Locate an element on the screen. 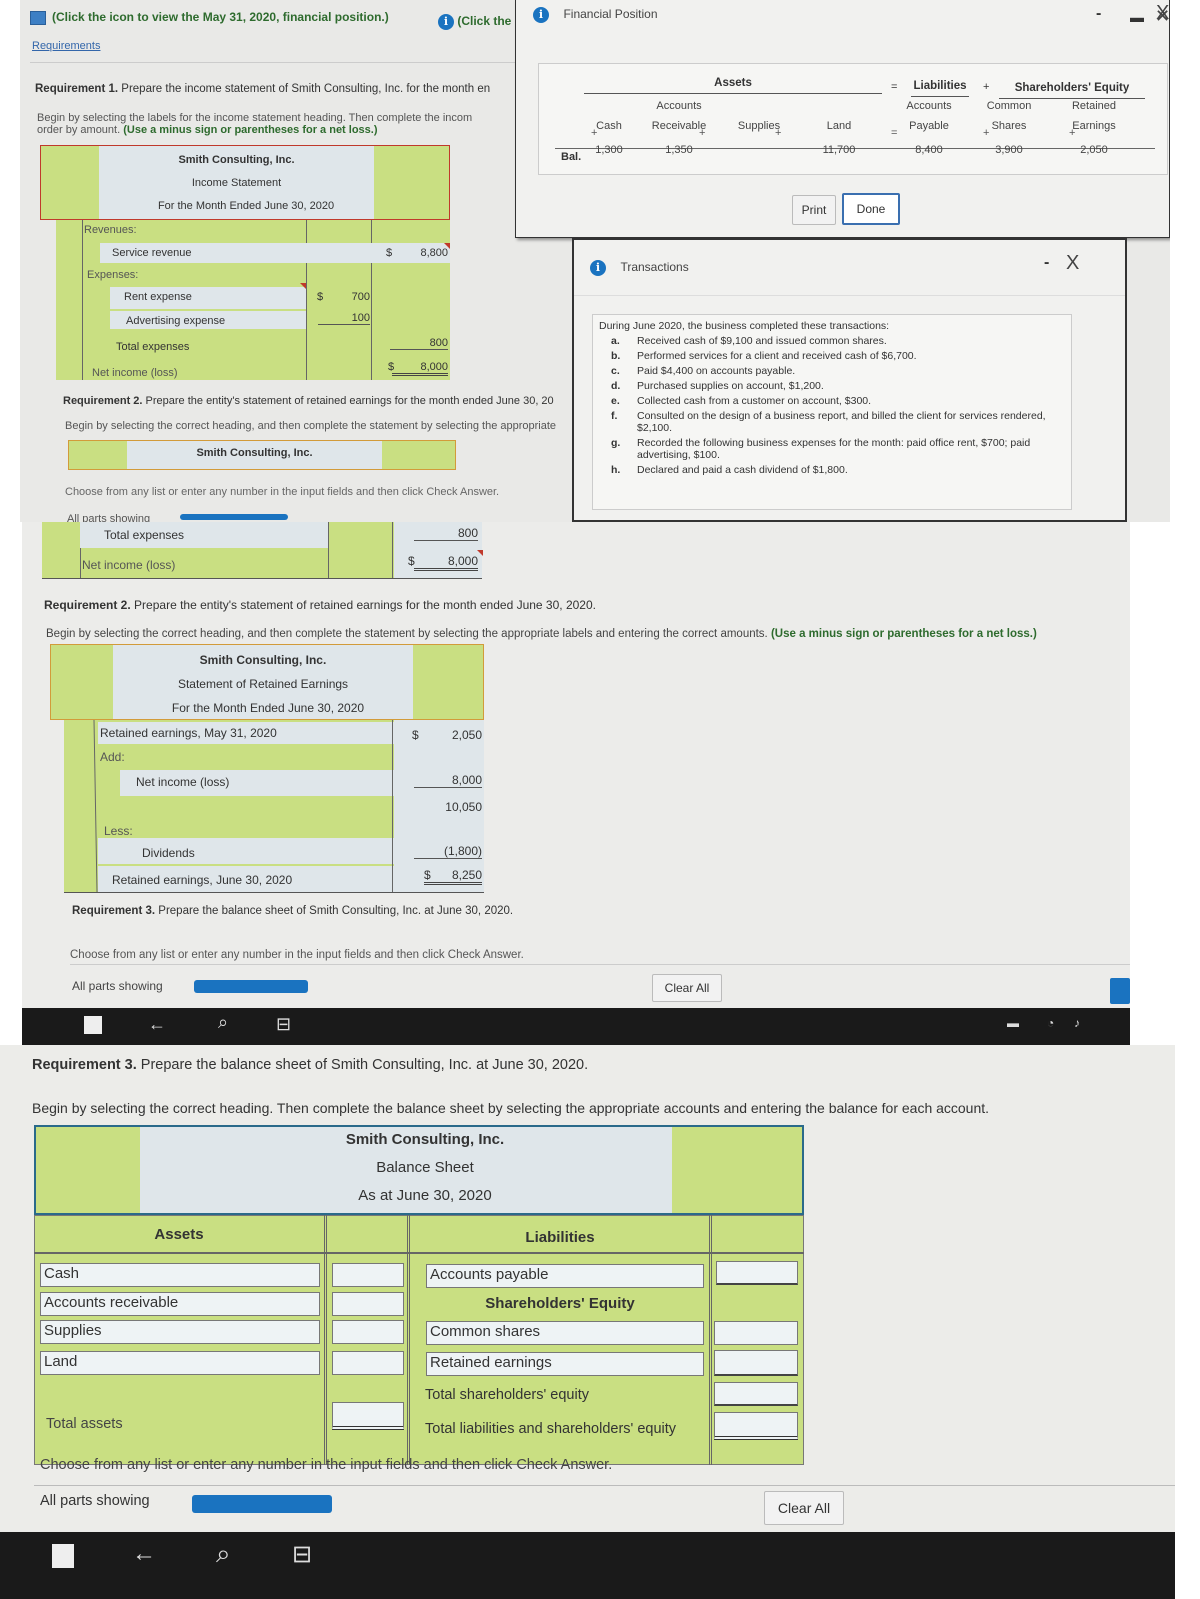 The image size is (1200, 1599). re-net-income-amount: 8,000 is located at coordinates (448, 780).